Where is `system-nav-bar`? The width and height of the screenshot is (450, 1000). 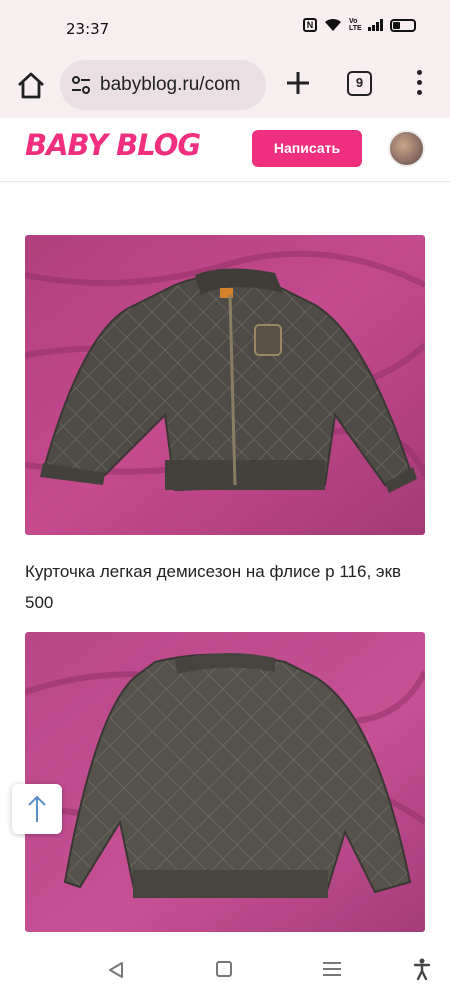
system-nav-bar is located at coordinates (225, 970).